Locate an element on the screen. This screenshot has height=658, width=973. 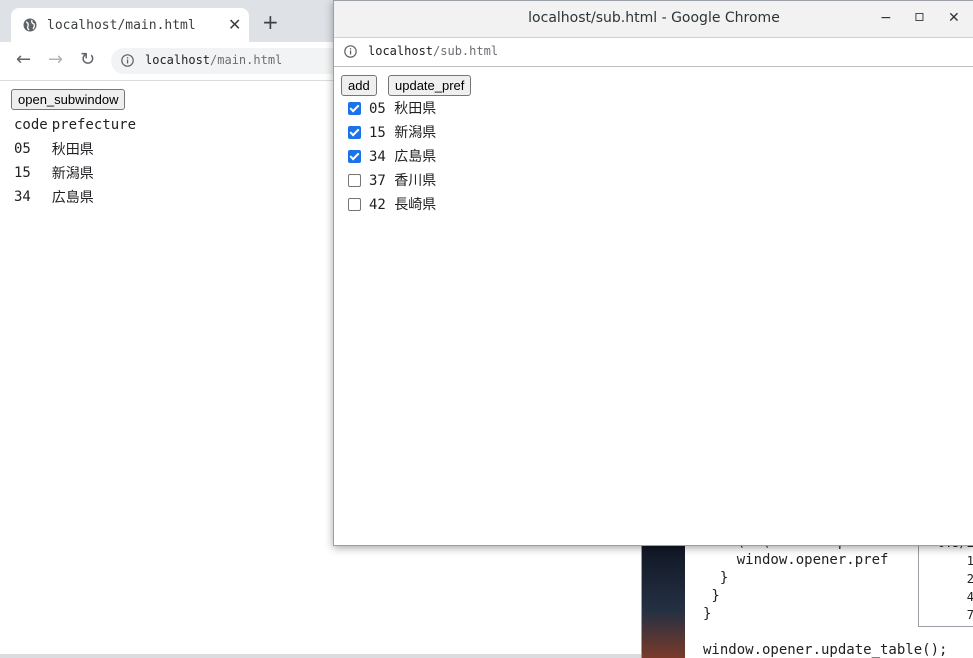
code-line: window.opener.pref is located at coordinates (796, 560).